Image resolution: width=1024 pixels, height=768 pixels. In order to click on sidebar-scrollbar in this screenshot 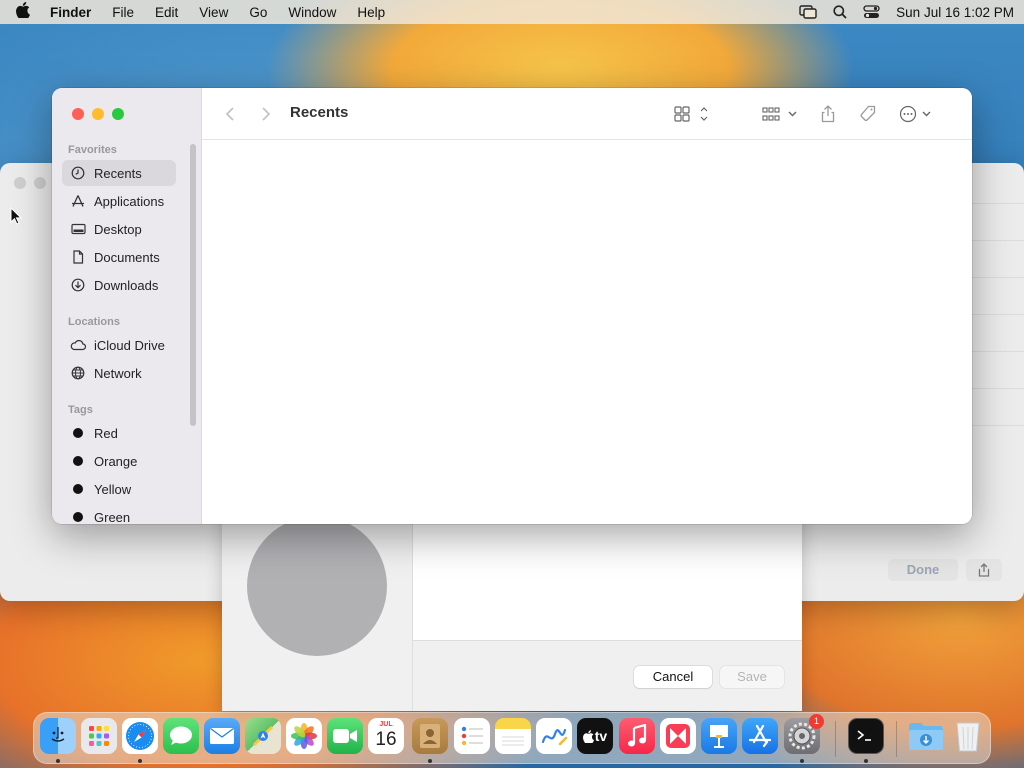, I will do `click(193, 285)`.